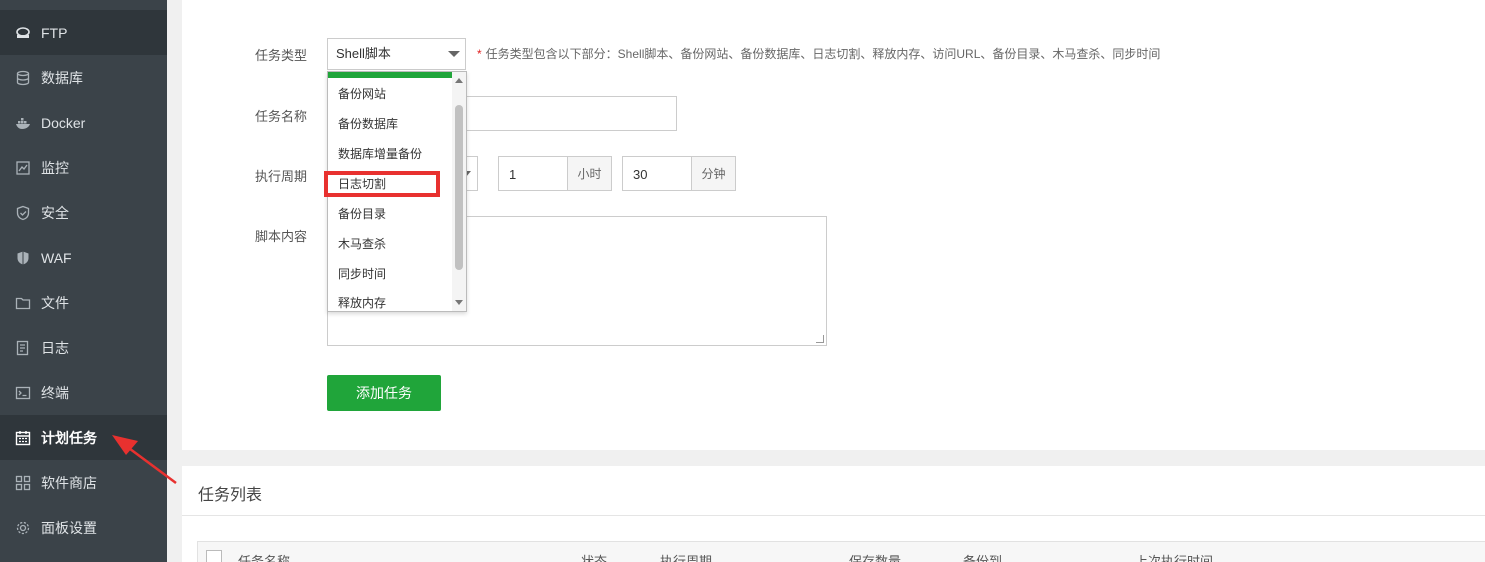 The height and width of the screenshot is (562, 1485). What do you see at coordinates (55, 302) in the screenshot?
I see `sidebar-item-label: 文件` at bounding box center [55, 302].